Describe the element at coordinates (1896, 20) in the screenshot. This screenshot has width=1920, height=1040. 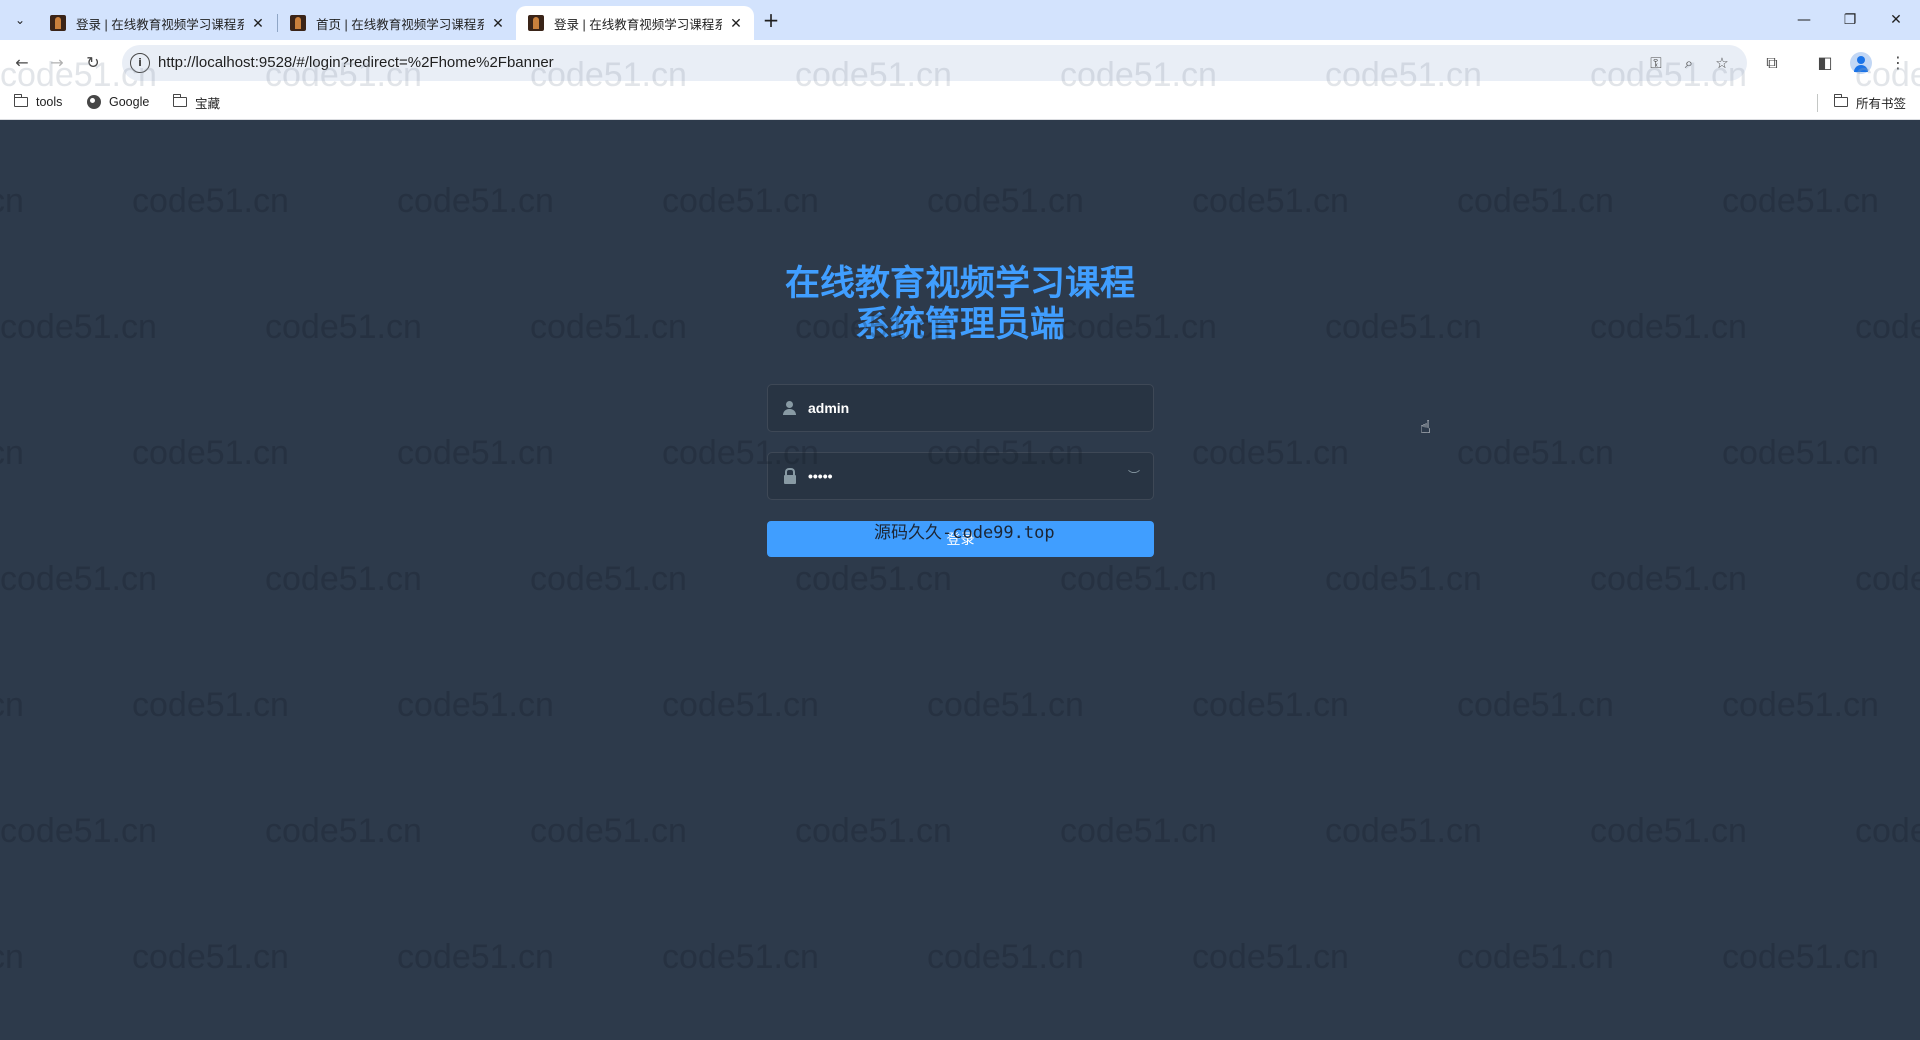
I see `close-window-icon: ✕` at that location.